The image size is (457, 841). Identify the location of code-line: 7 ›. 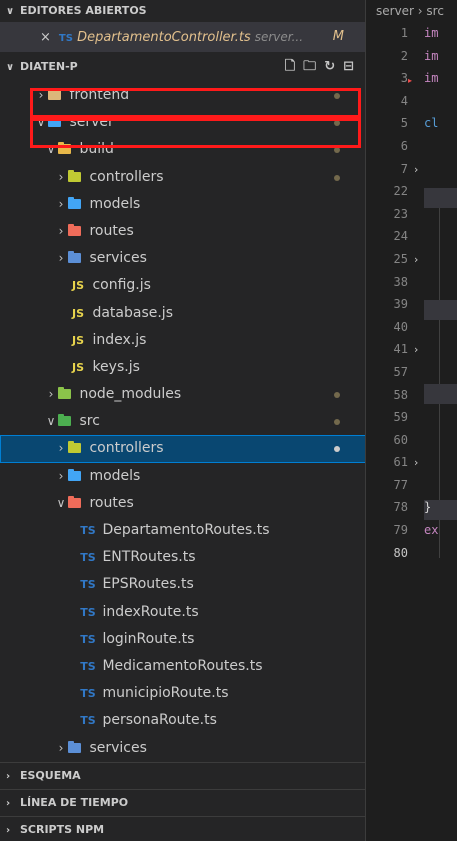
(411, 169).